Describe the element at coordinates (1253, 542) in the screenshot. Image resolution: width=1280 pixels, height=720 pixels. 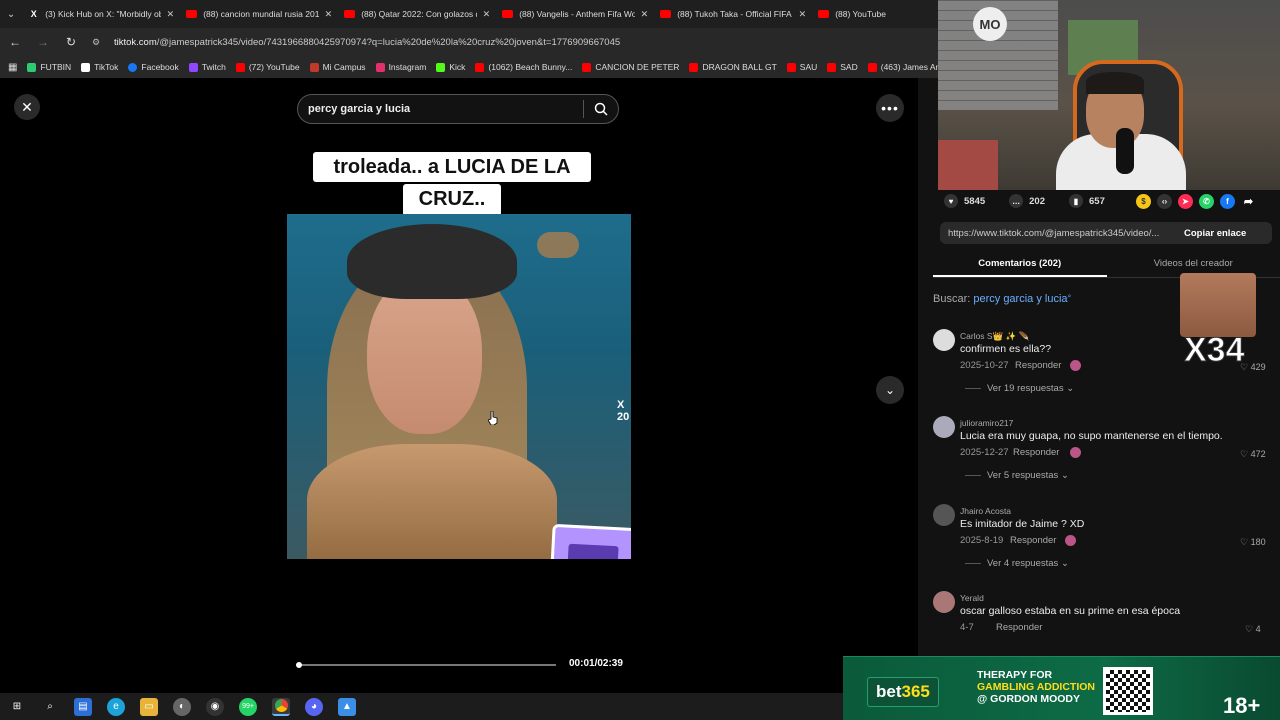
I see `comment-like: ♡ 180` at that location.